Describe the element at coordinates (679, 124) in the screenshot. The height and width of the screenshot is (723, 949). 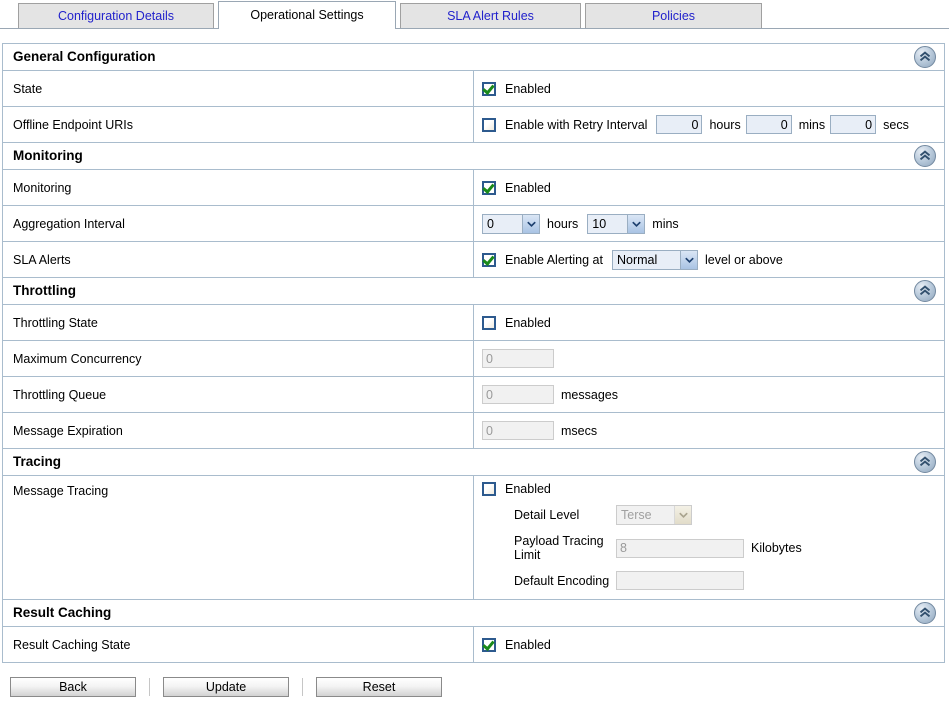
I see `retry-hours-input` at that location.